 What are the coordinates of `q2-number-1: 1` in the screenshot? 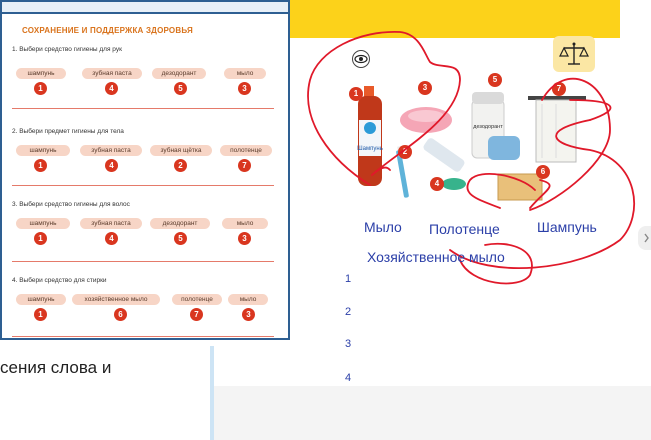 It's located at (40, 165).